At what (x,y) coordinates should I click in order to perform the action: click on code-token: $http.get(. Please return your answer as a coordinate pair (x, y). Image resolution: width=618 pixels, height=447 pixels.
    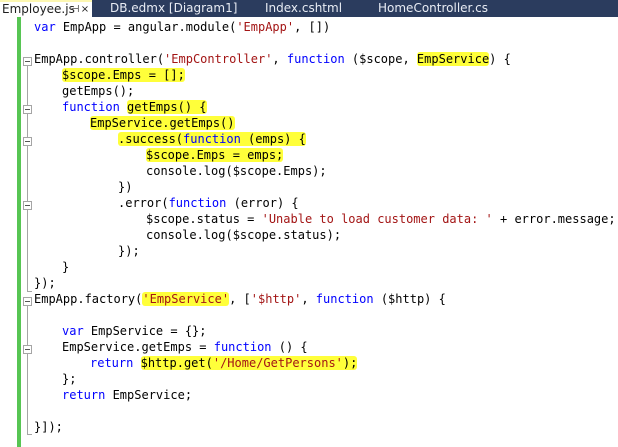
    Looking at the image, I should click on (176, 363).